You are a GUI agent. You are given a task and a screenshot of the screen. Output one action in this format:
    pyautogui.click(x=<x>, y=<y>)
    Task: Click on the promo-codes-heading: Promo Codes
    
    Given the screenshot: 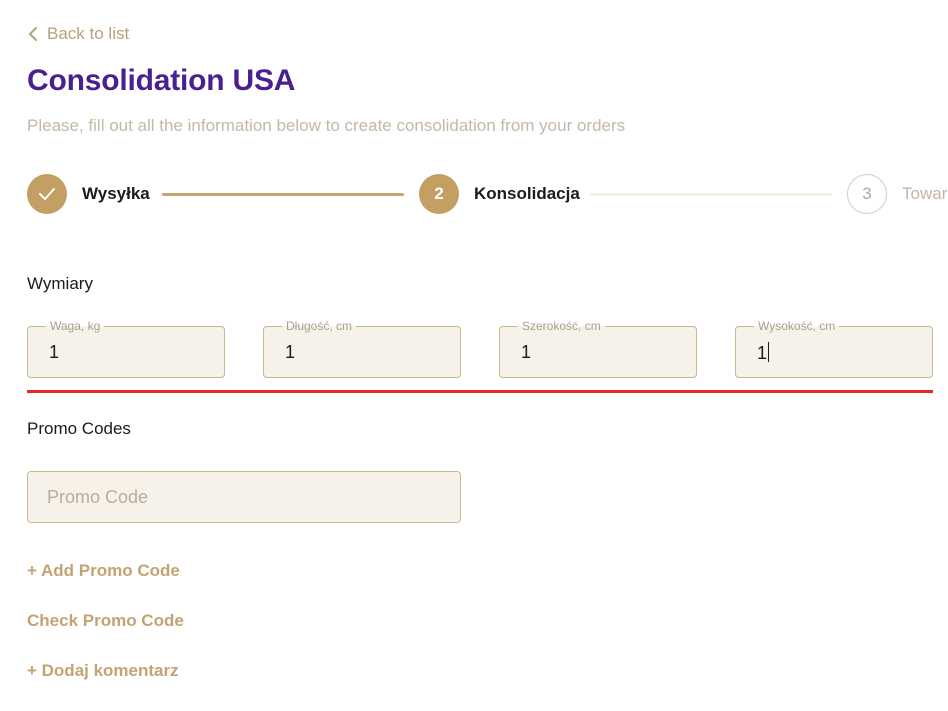 What is the action you would take?
    pyautogui.click(x=79, y=428)
    